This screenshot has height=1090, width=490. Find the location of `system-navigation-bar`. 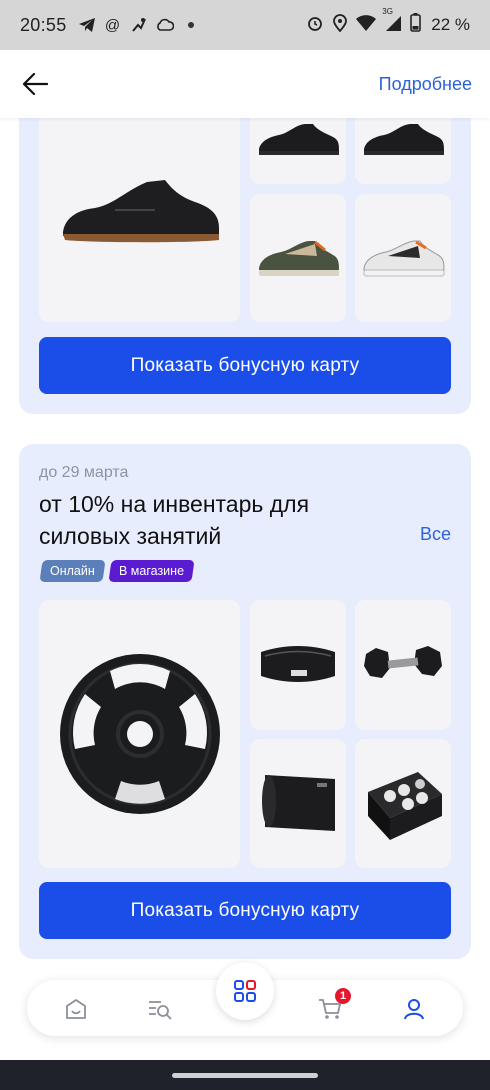

system-navigation-bar is located at coordinates (245, 1075).